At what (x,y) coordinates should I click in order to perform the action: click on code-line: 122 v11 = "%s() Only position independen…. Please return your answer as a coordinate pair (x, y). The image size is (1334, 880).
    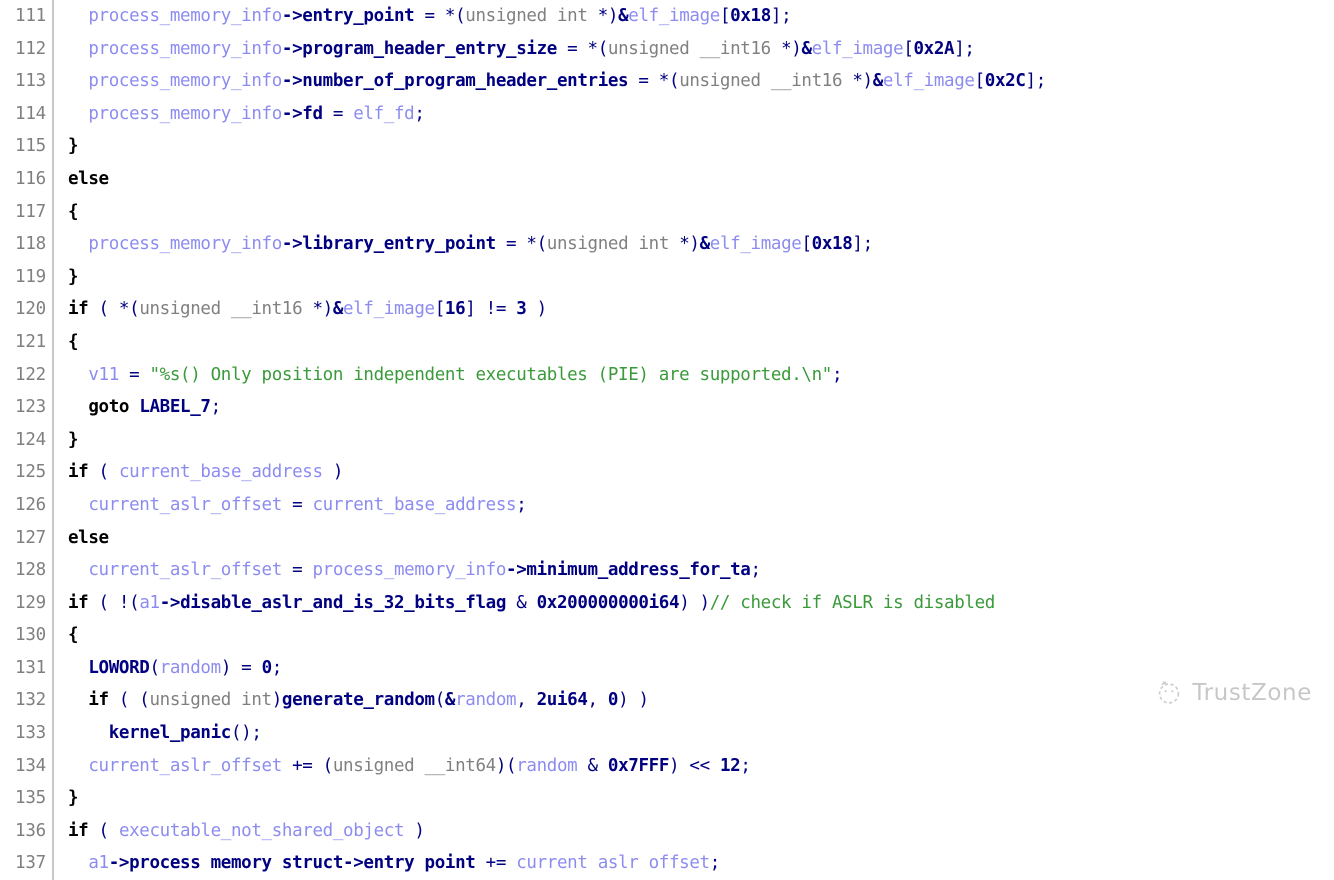
    Looking at the image, I should click on (667, 375).